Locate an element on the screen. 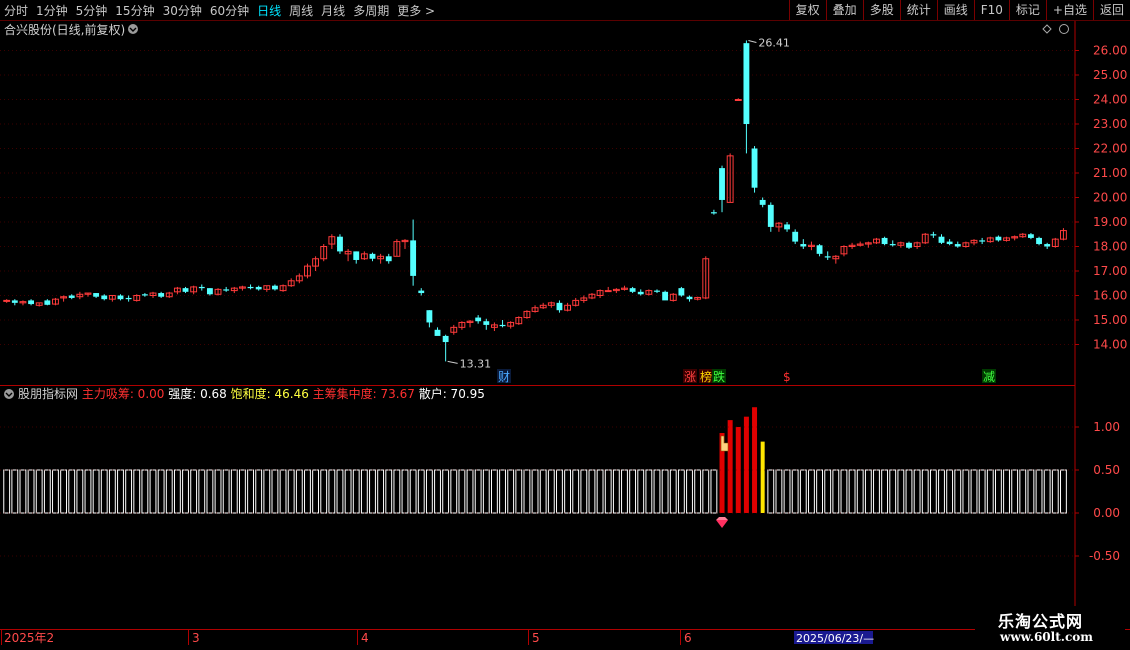  price-tick-label: 16.00 is located at coordinates (1110, 296).